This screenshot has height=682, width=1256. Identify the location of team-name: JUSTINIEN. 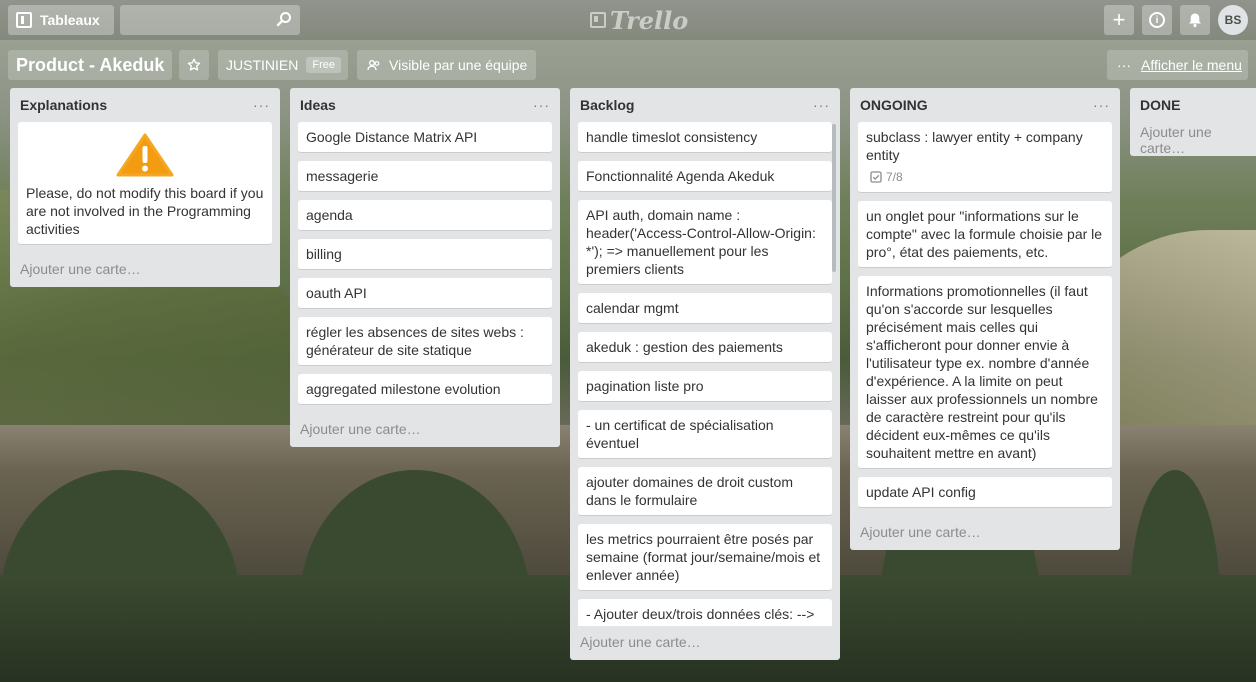
(262, 65).